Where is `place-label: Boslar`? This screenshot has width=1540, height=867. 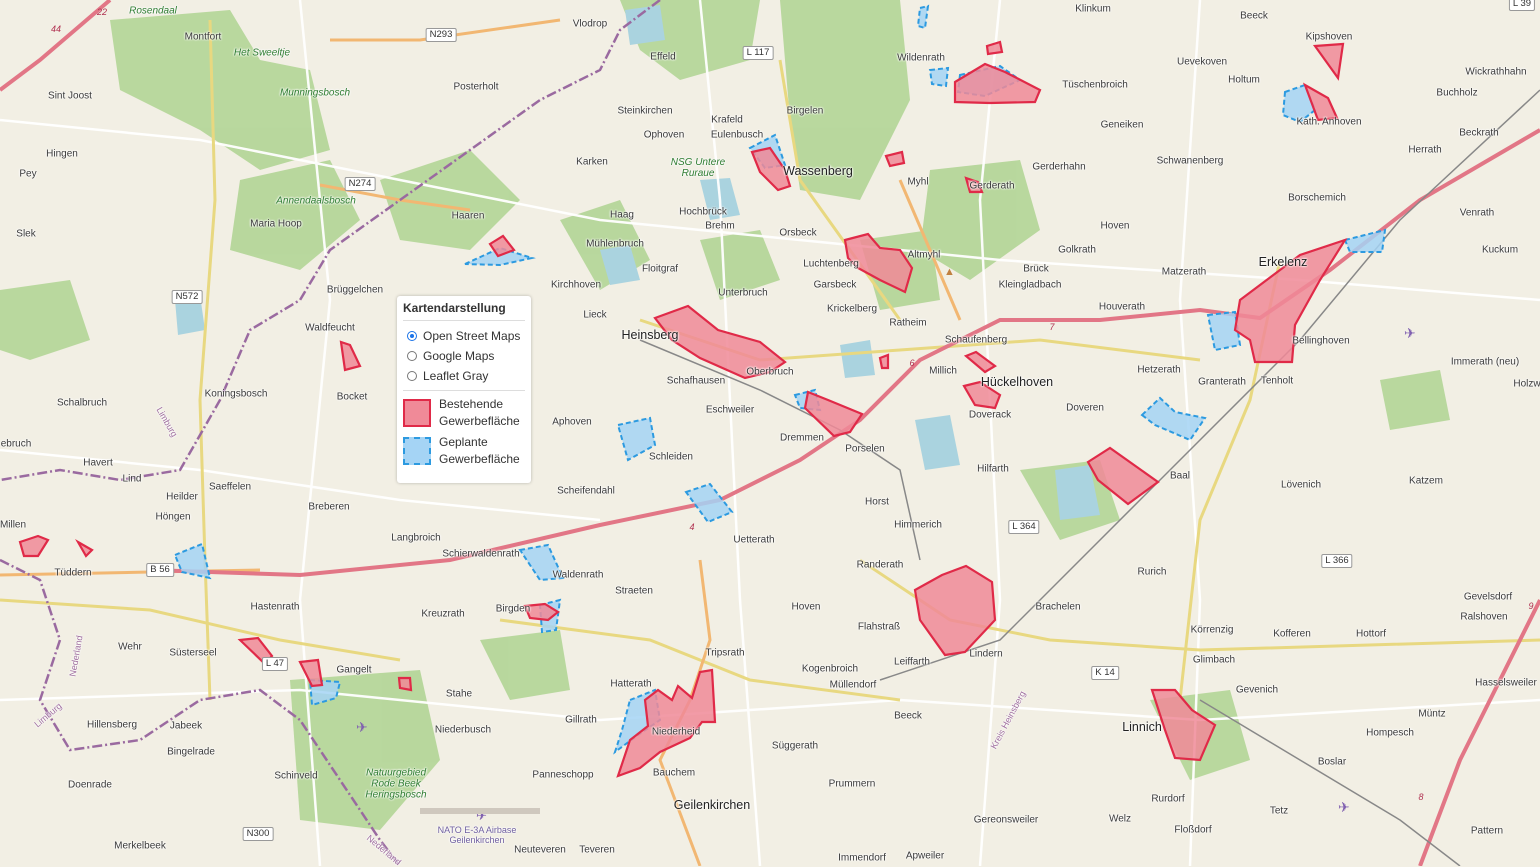
place-label: Boslar is located at coordinates (1332, 762).